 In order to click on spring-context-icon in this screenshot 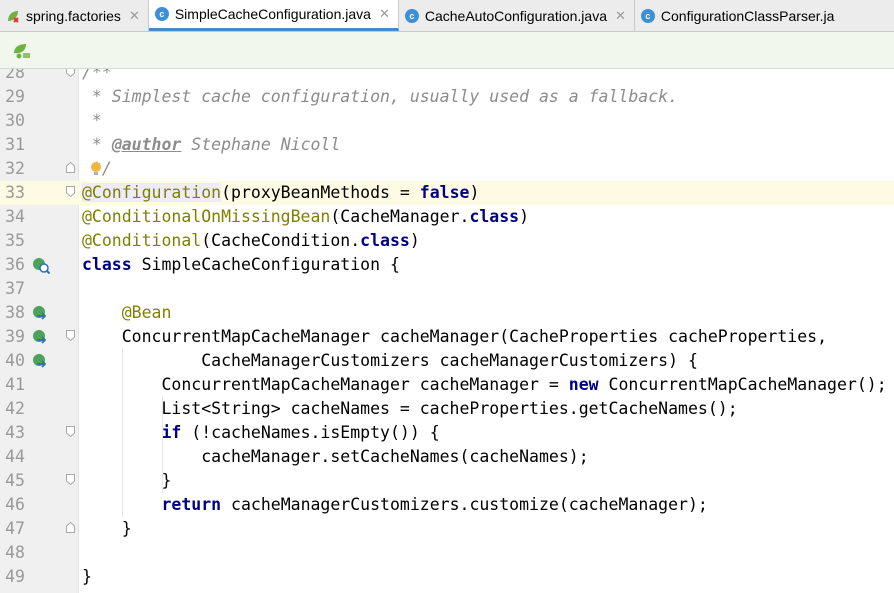, I will do `click(21, 51)`.